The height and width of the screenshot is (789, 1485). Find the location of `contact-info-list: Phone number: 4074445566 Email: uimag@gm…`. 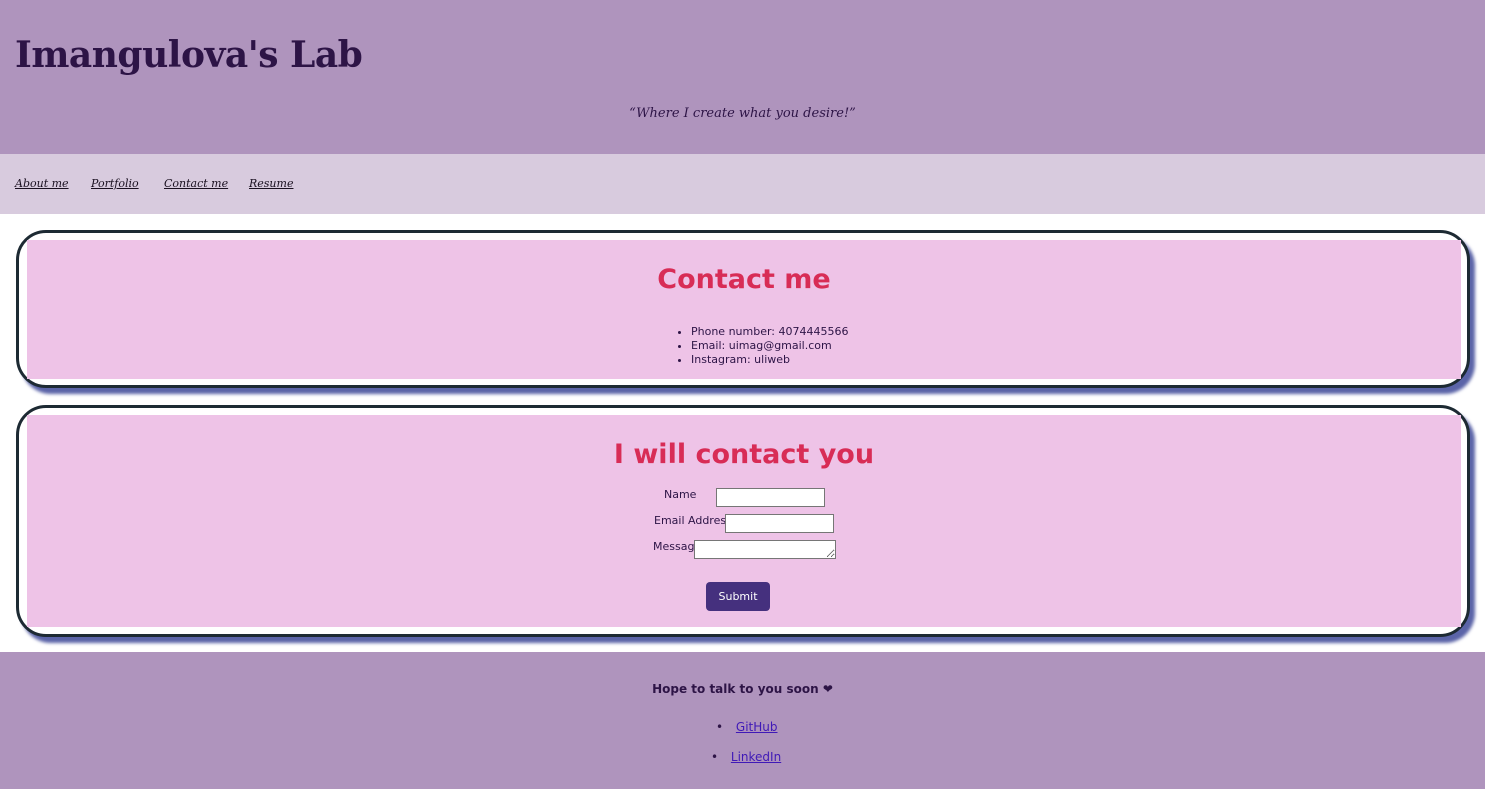

contact-info-list: Phone number: 4074445566 Email: uimag@gm… is located at coordinates (764, 346).